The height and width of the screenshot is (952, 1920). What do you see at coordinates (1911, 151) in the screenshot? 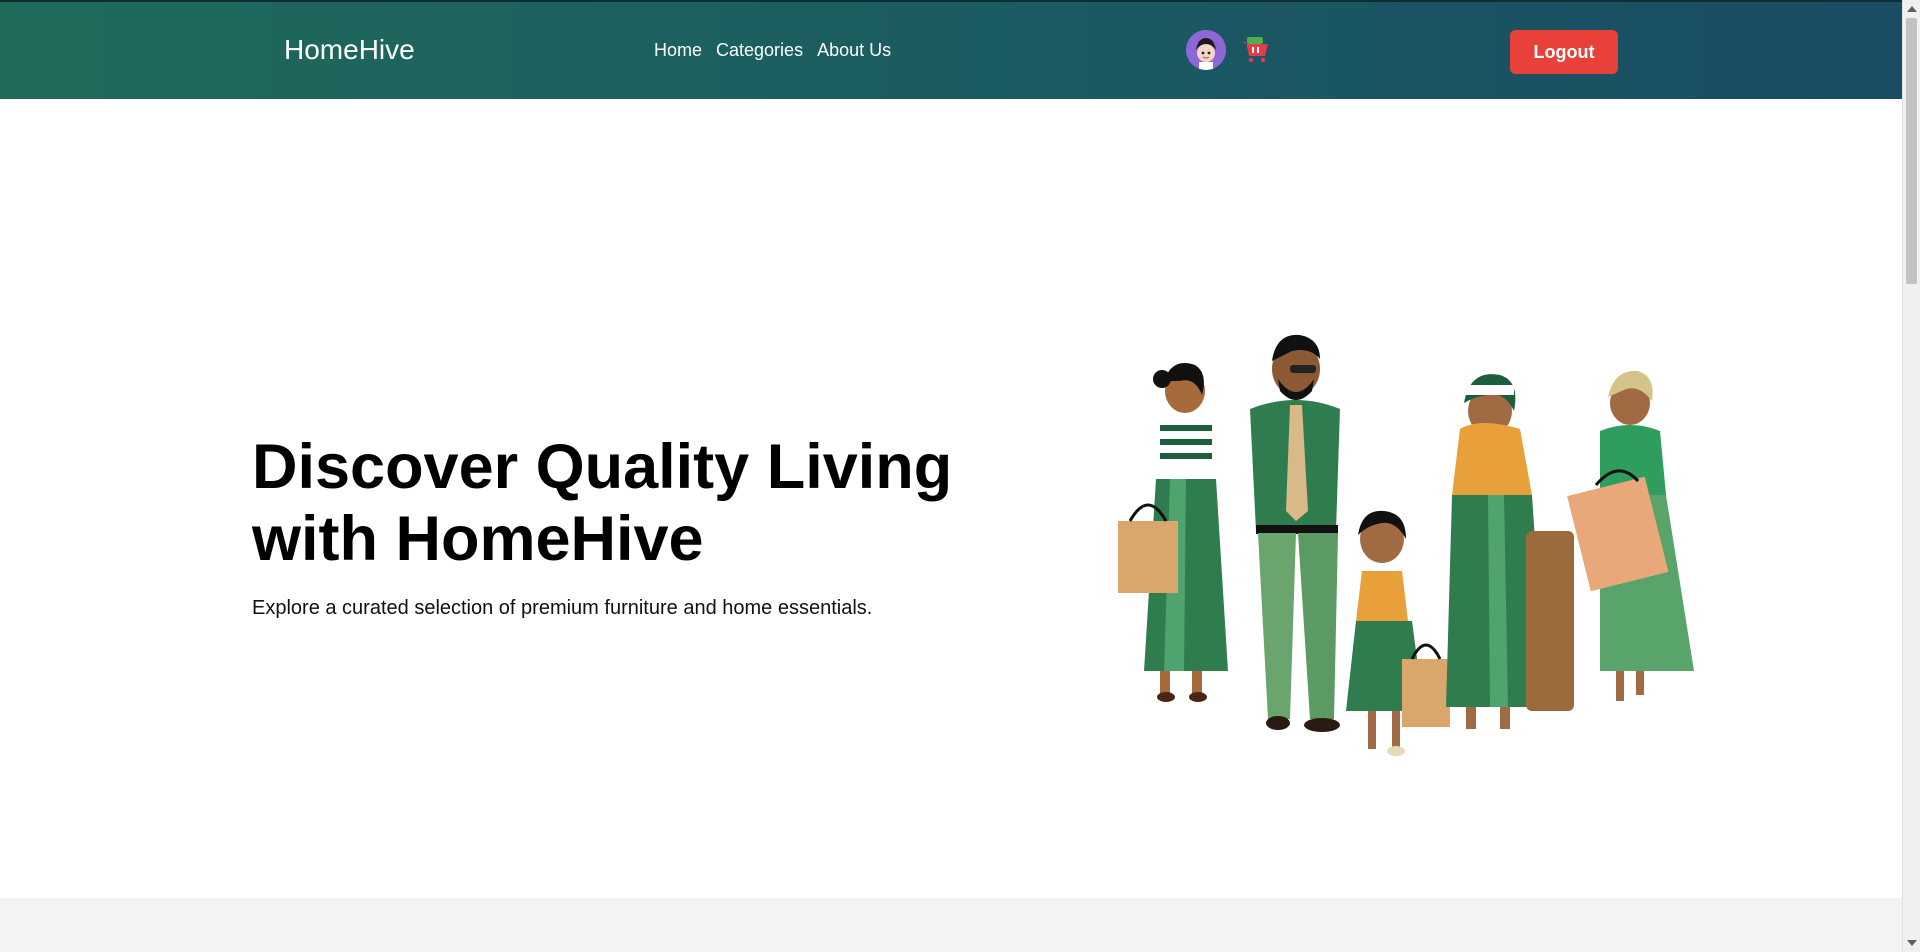
I see `scroll-thumb` at bounding box center [1911, 151].